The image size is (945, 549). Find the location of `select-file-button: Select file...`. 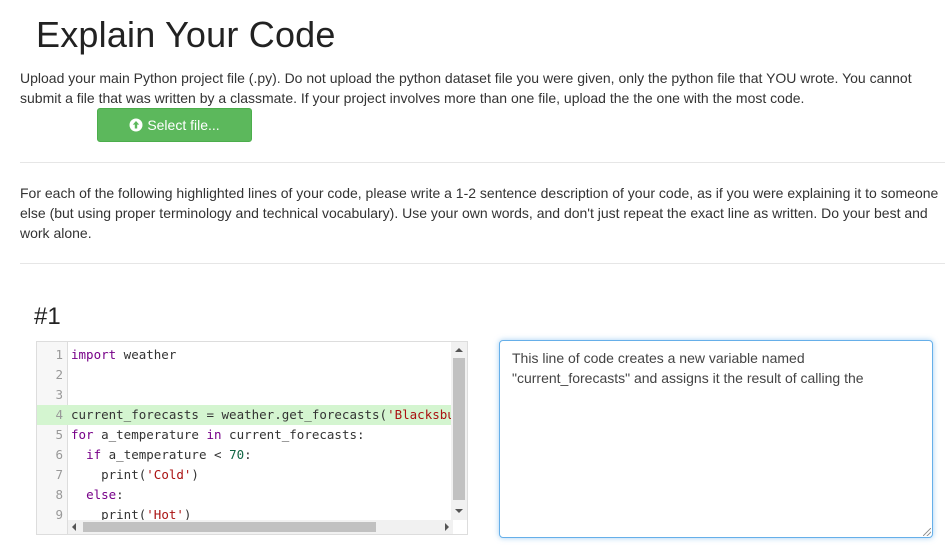

select-file-button: Select file... is located at coordinates (174, 125).